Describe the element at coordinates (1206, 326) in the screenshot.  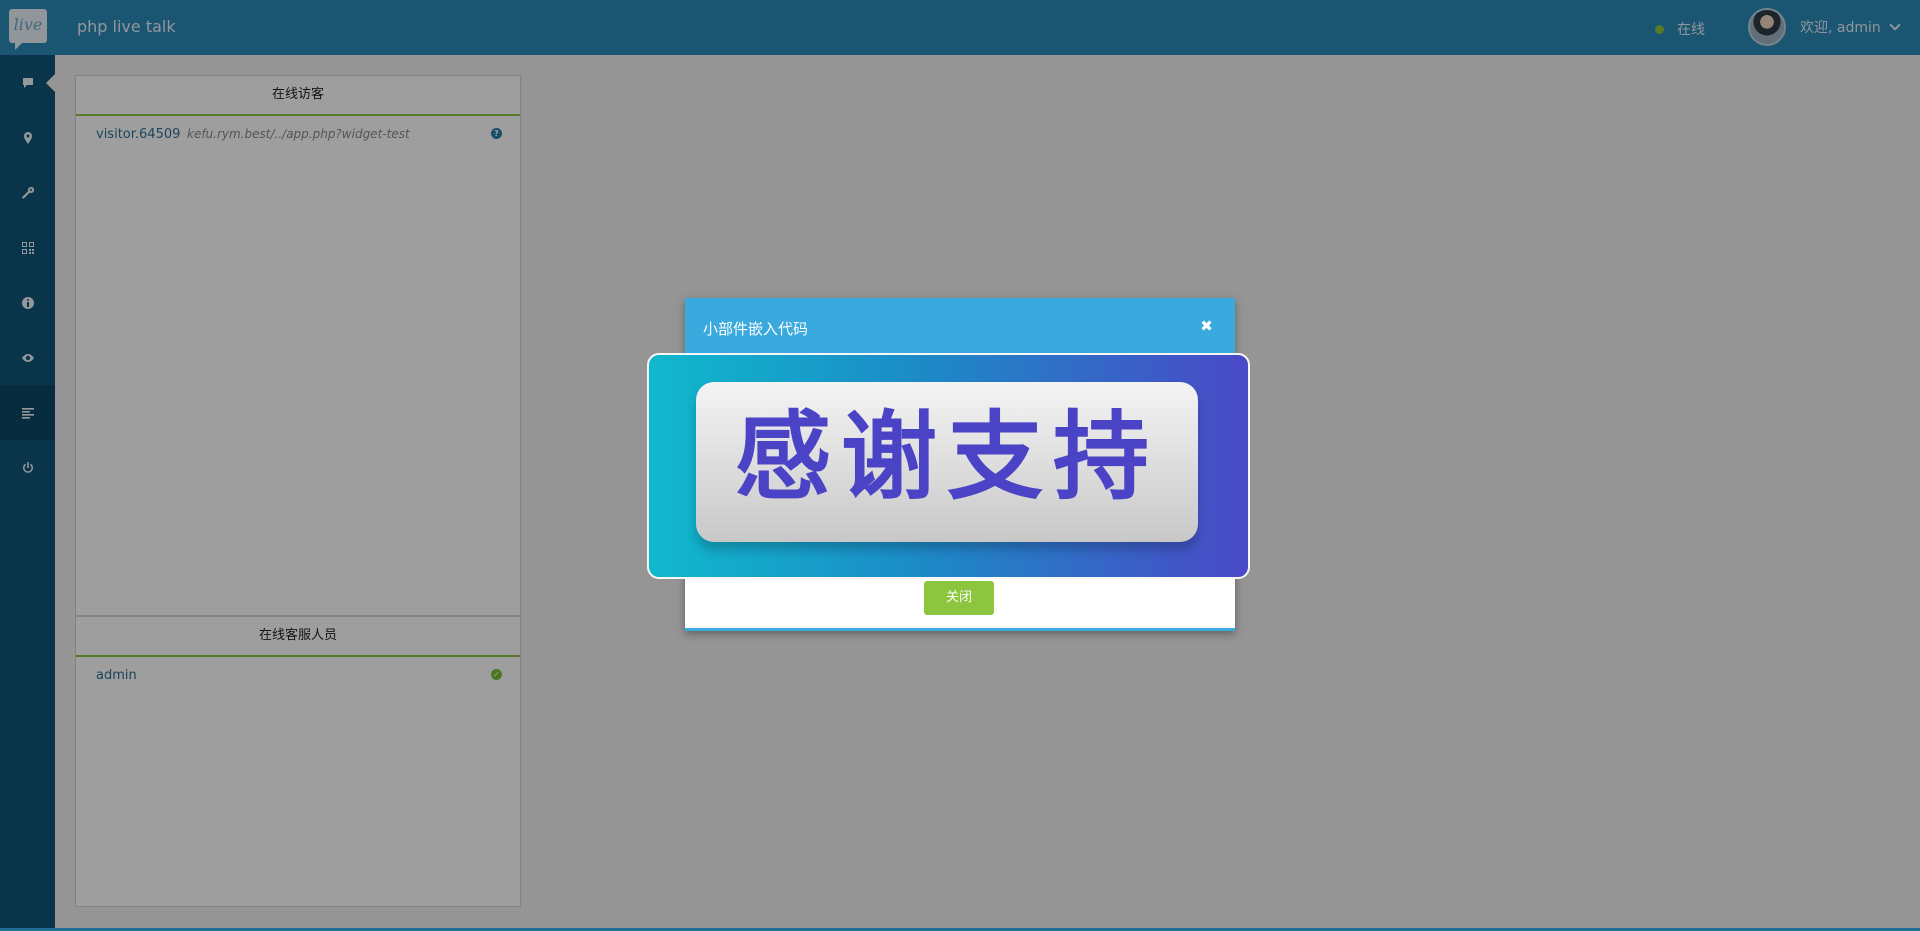
I see `close-icon: ✖` at that location.